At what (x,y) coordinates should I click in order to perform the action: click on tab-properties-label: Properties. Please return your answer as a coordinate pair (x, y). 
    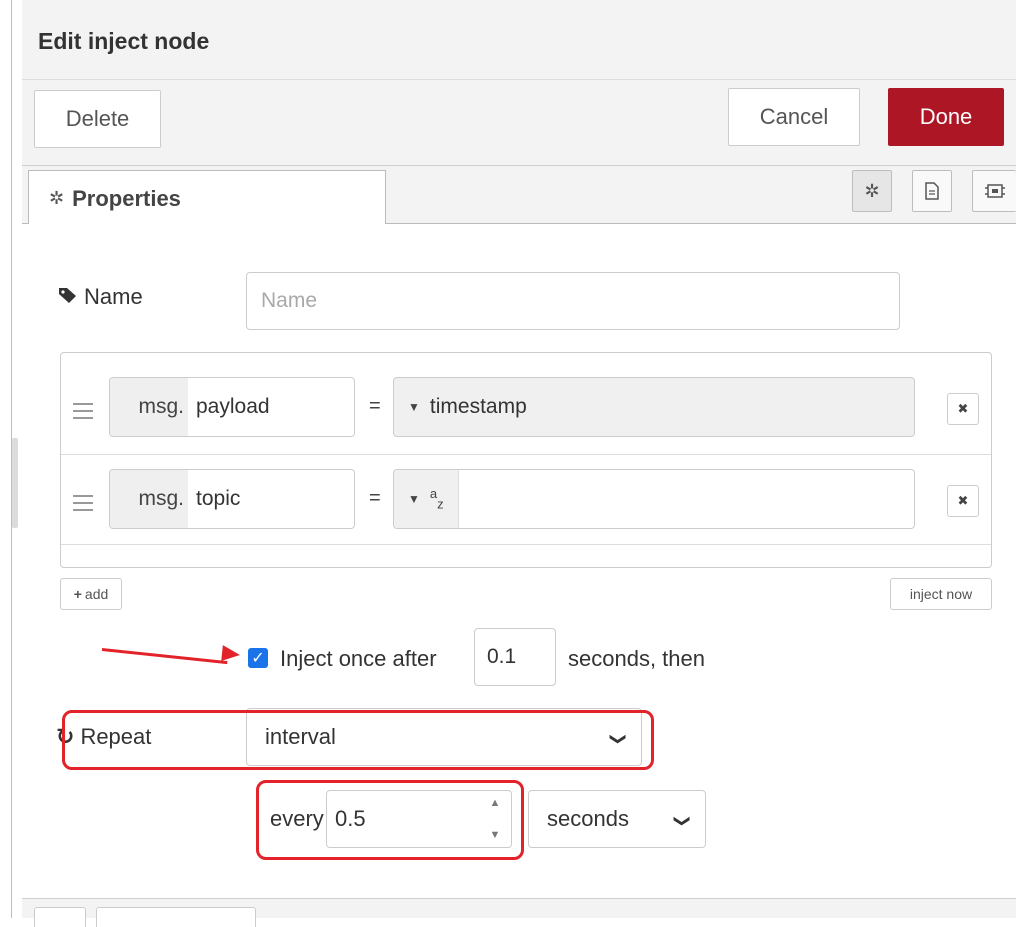
    Looking at the image, I should click on (126, 198).